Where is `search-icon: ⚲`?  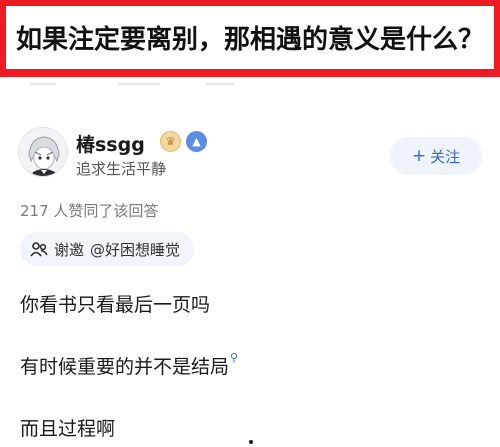 search-icon: ⚲ is located at coordinates (234, 357).